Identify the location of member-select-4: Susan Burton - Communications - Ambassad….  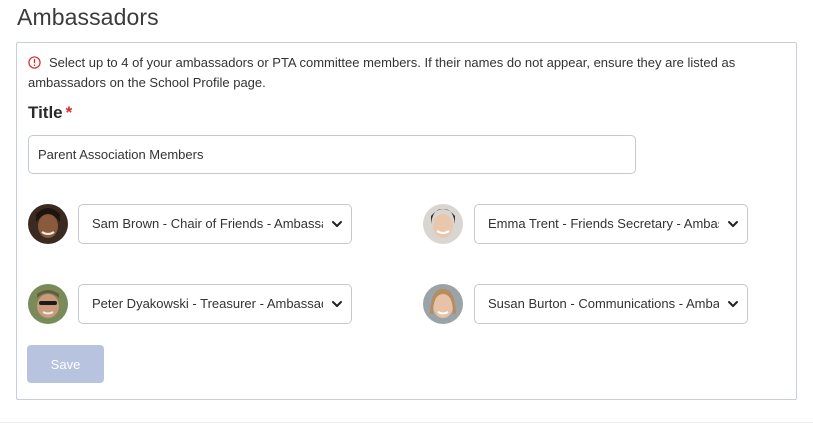
(611, 304).